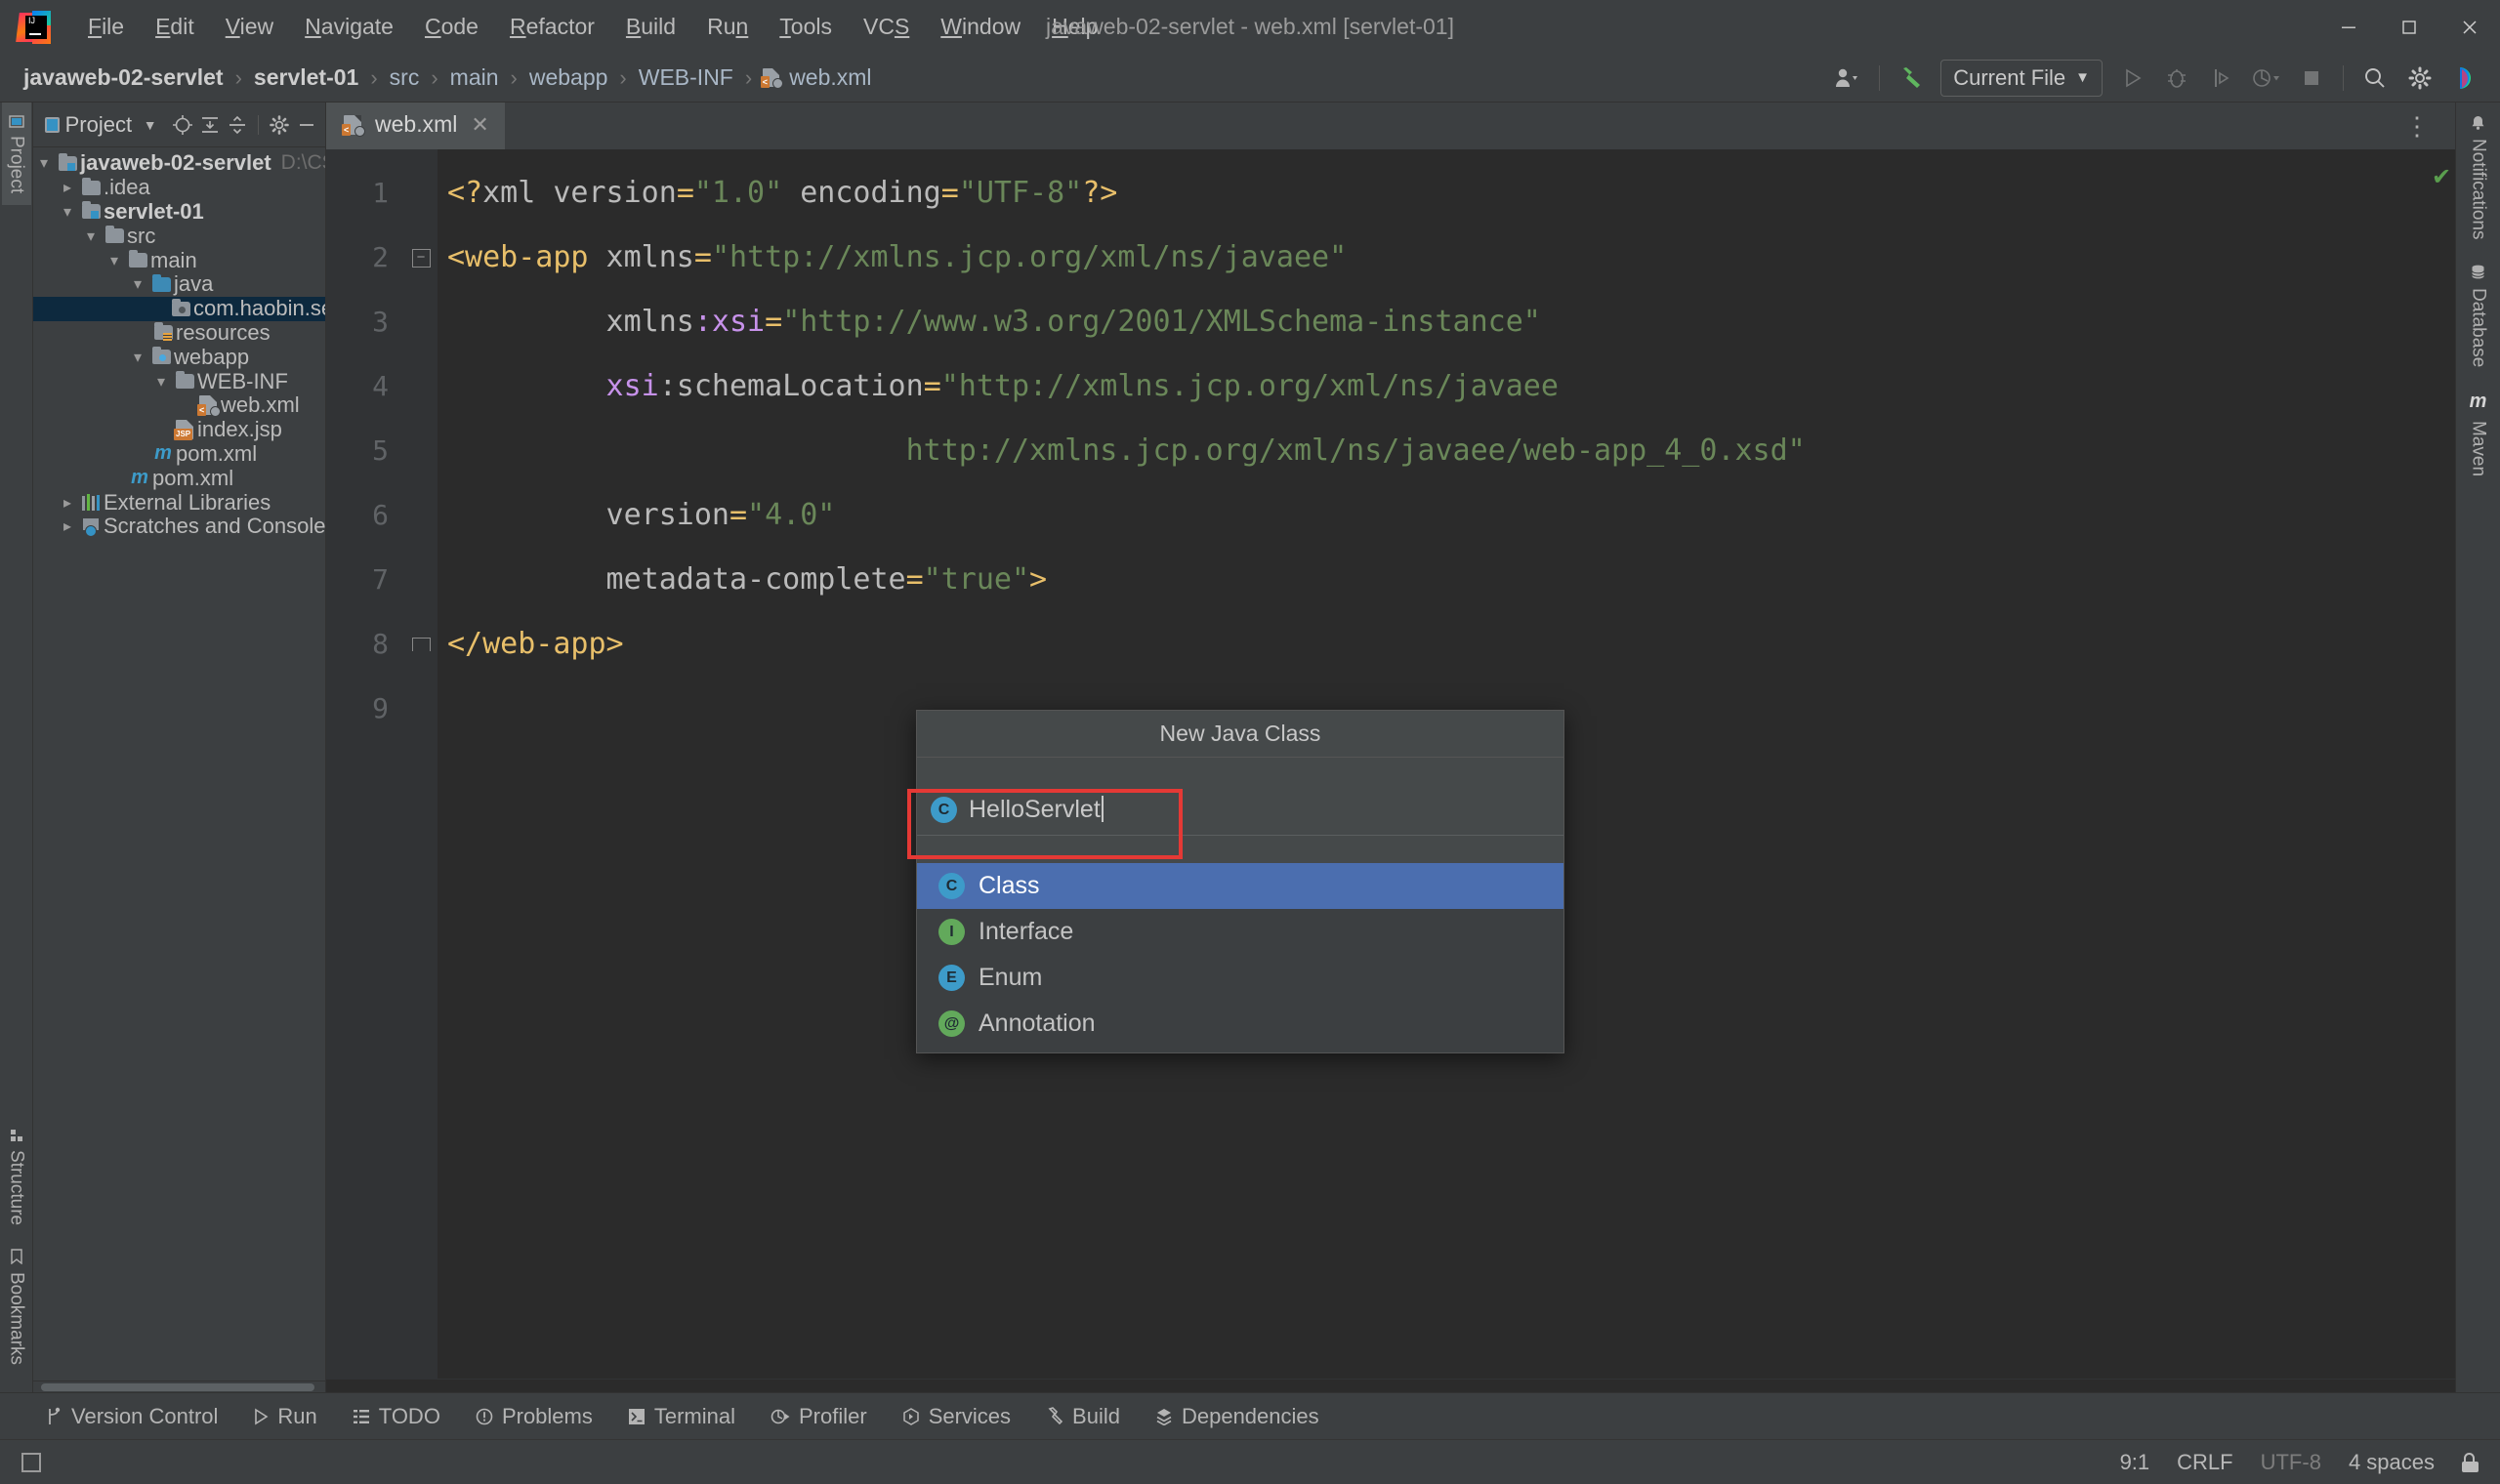  Describe the element at coordinates (421, 764) in the screenshot. I see `code-folding-gutter: −` at that location.